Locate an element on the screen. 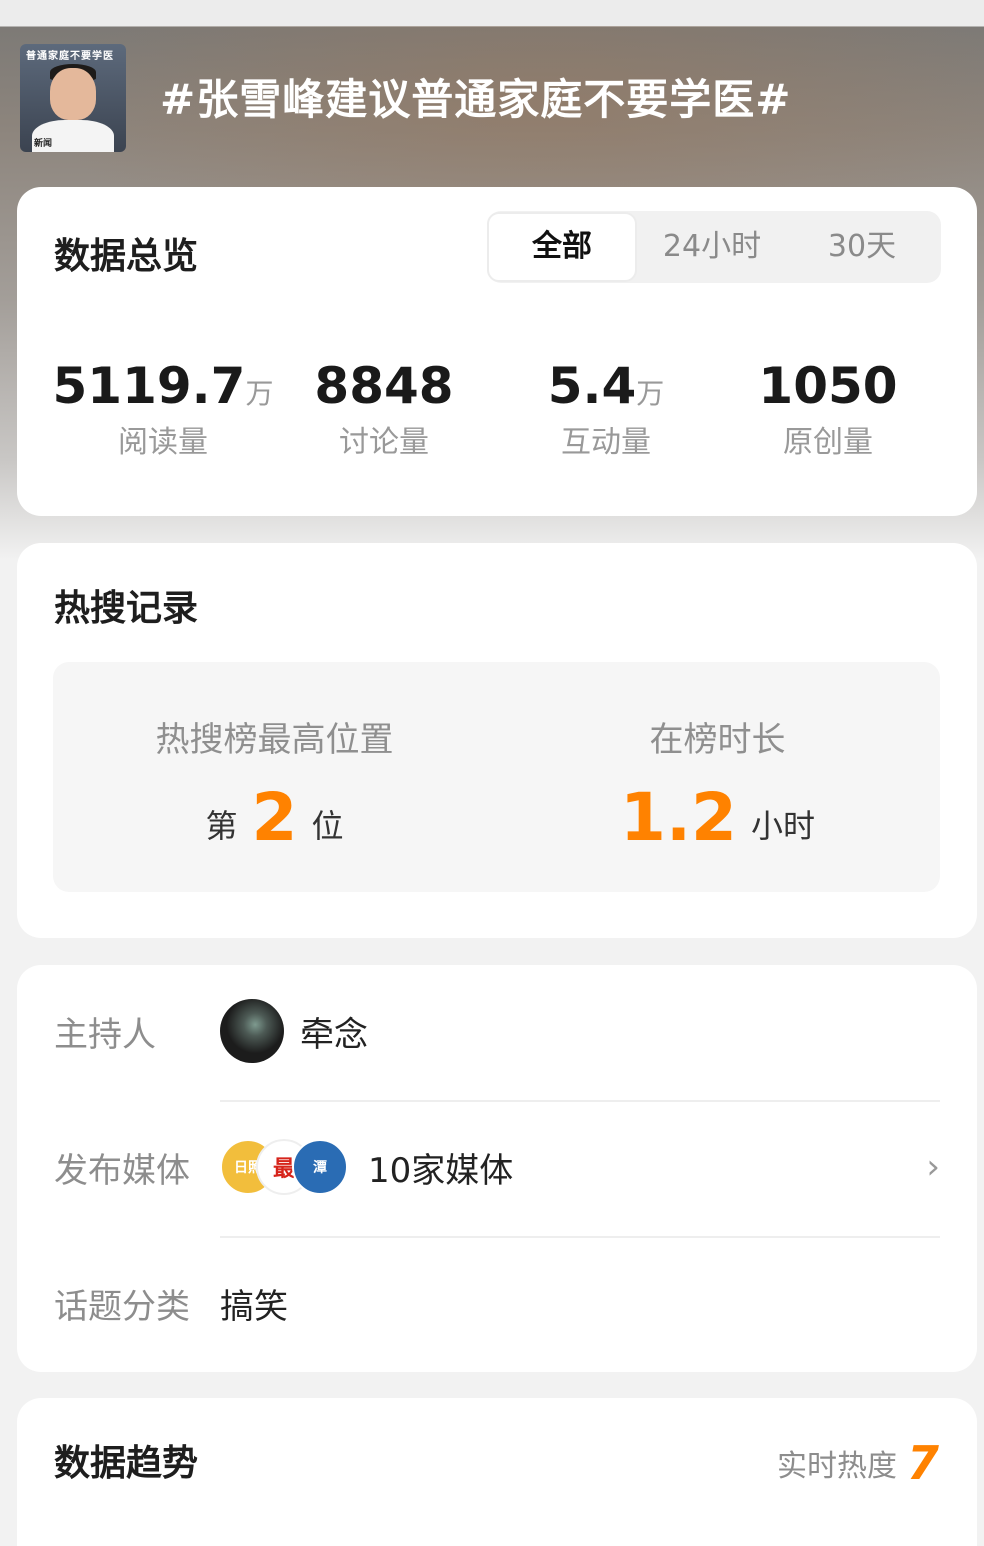 This screenshot has height=1546, width=984. stat-reads: 5119.7万 阅读量 is located at coordinates (163, 409).